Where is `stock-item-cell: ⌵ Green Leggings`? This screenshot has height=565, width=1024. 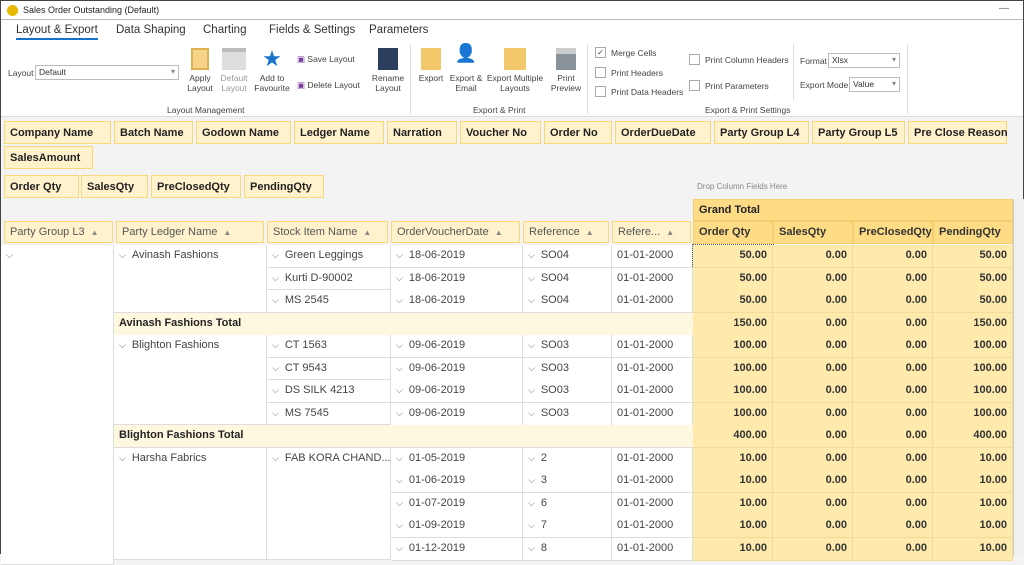 stock-item-cell: ⌵ Green Leggings is located at coordinates (329, 256).